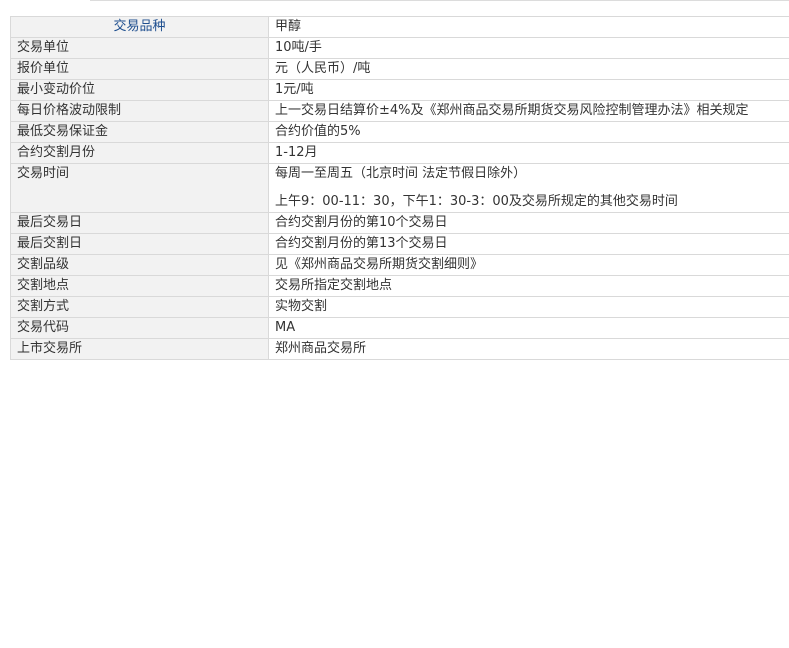 Image resolution: width=789 pixels, height=648 pixels. Describe the element at coordinates (139, 69) in the screenshot. I see `row-label: 报价单位` at that location.